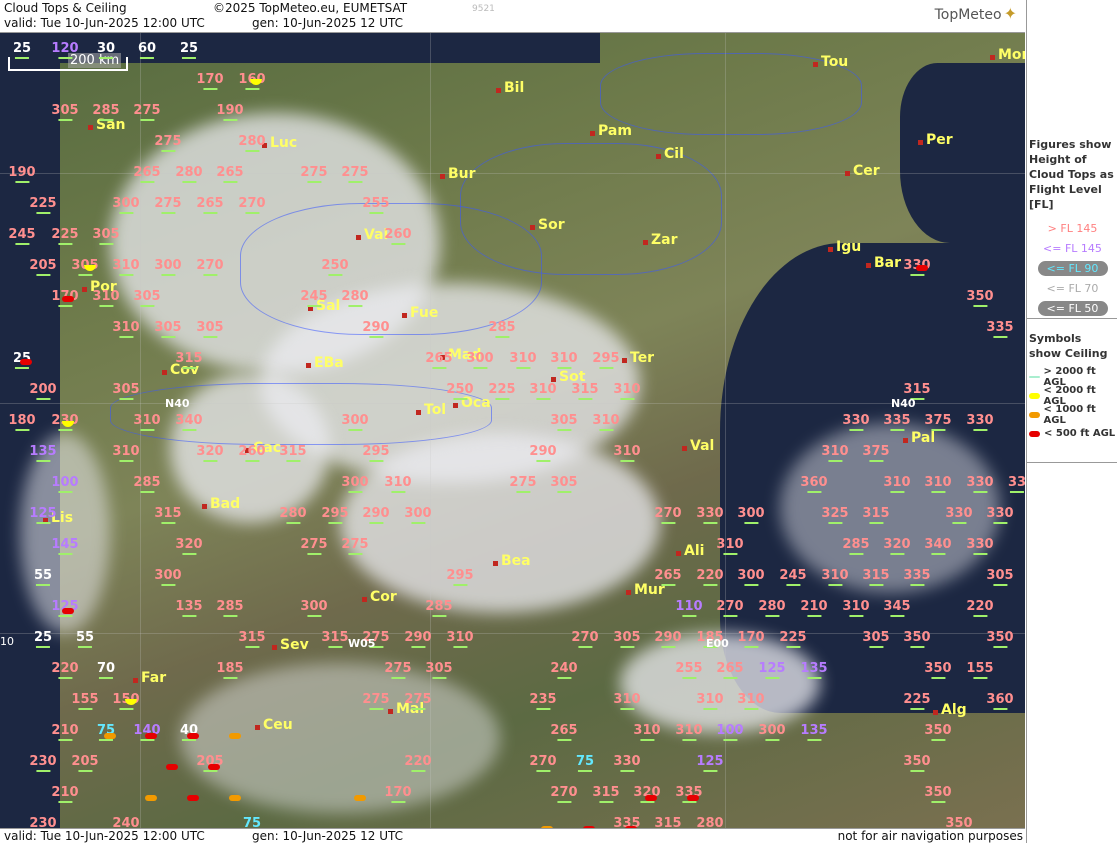  I want to click on cloud-top-label: 375, so click(937, 422).